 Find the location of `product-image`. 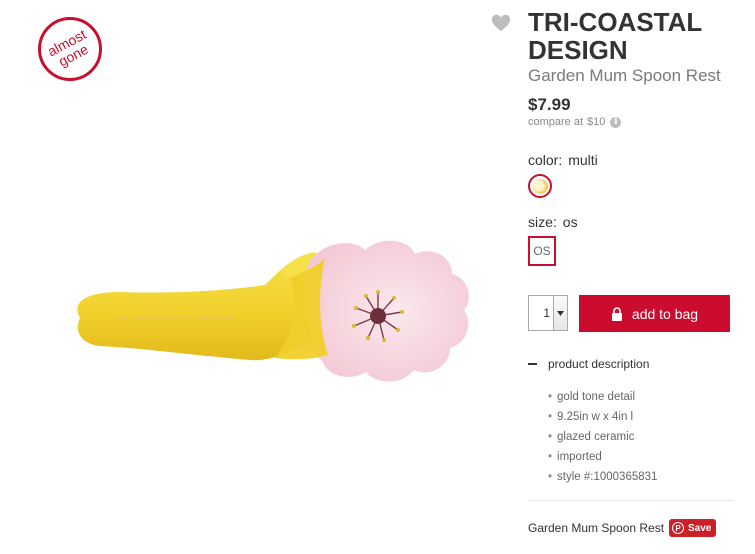

product-image is located at coordinates (273, 311).